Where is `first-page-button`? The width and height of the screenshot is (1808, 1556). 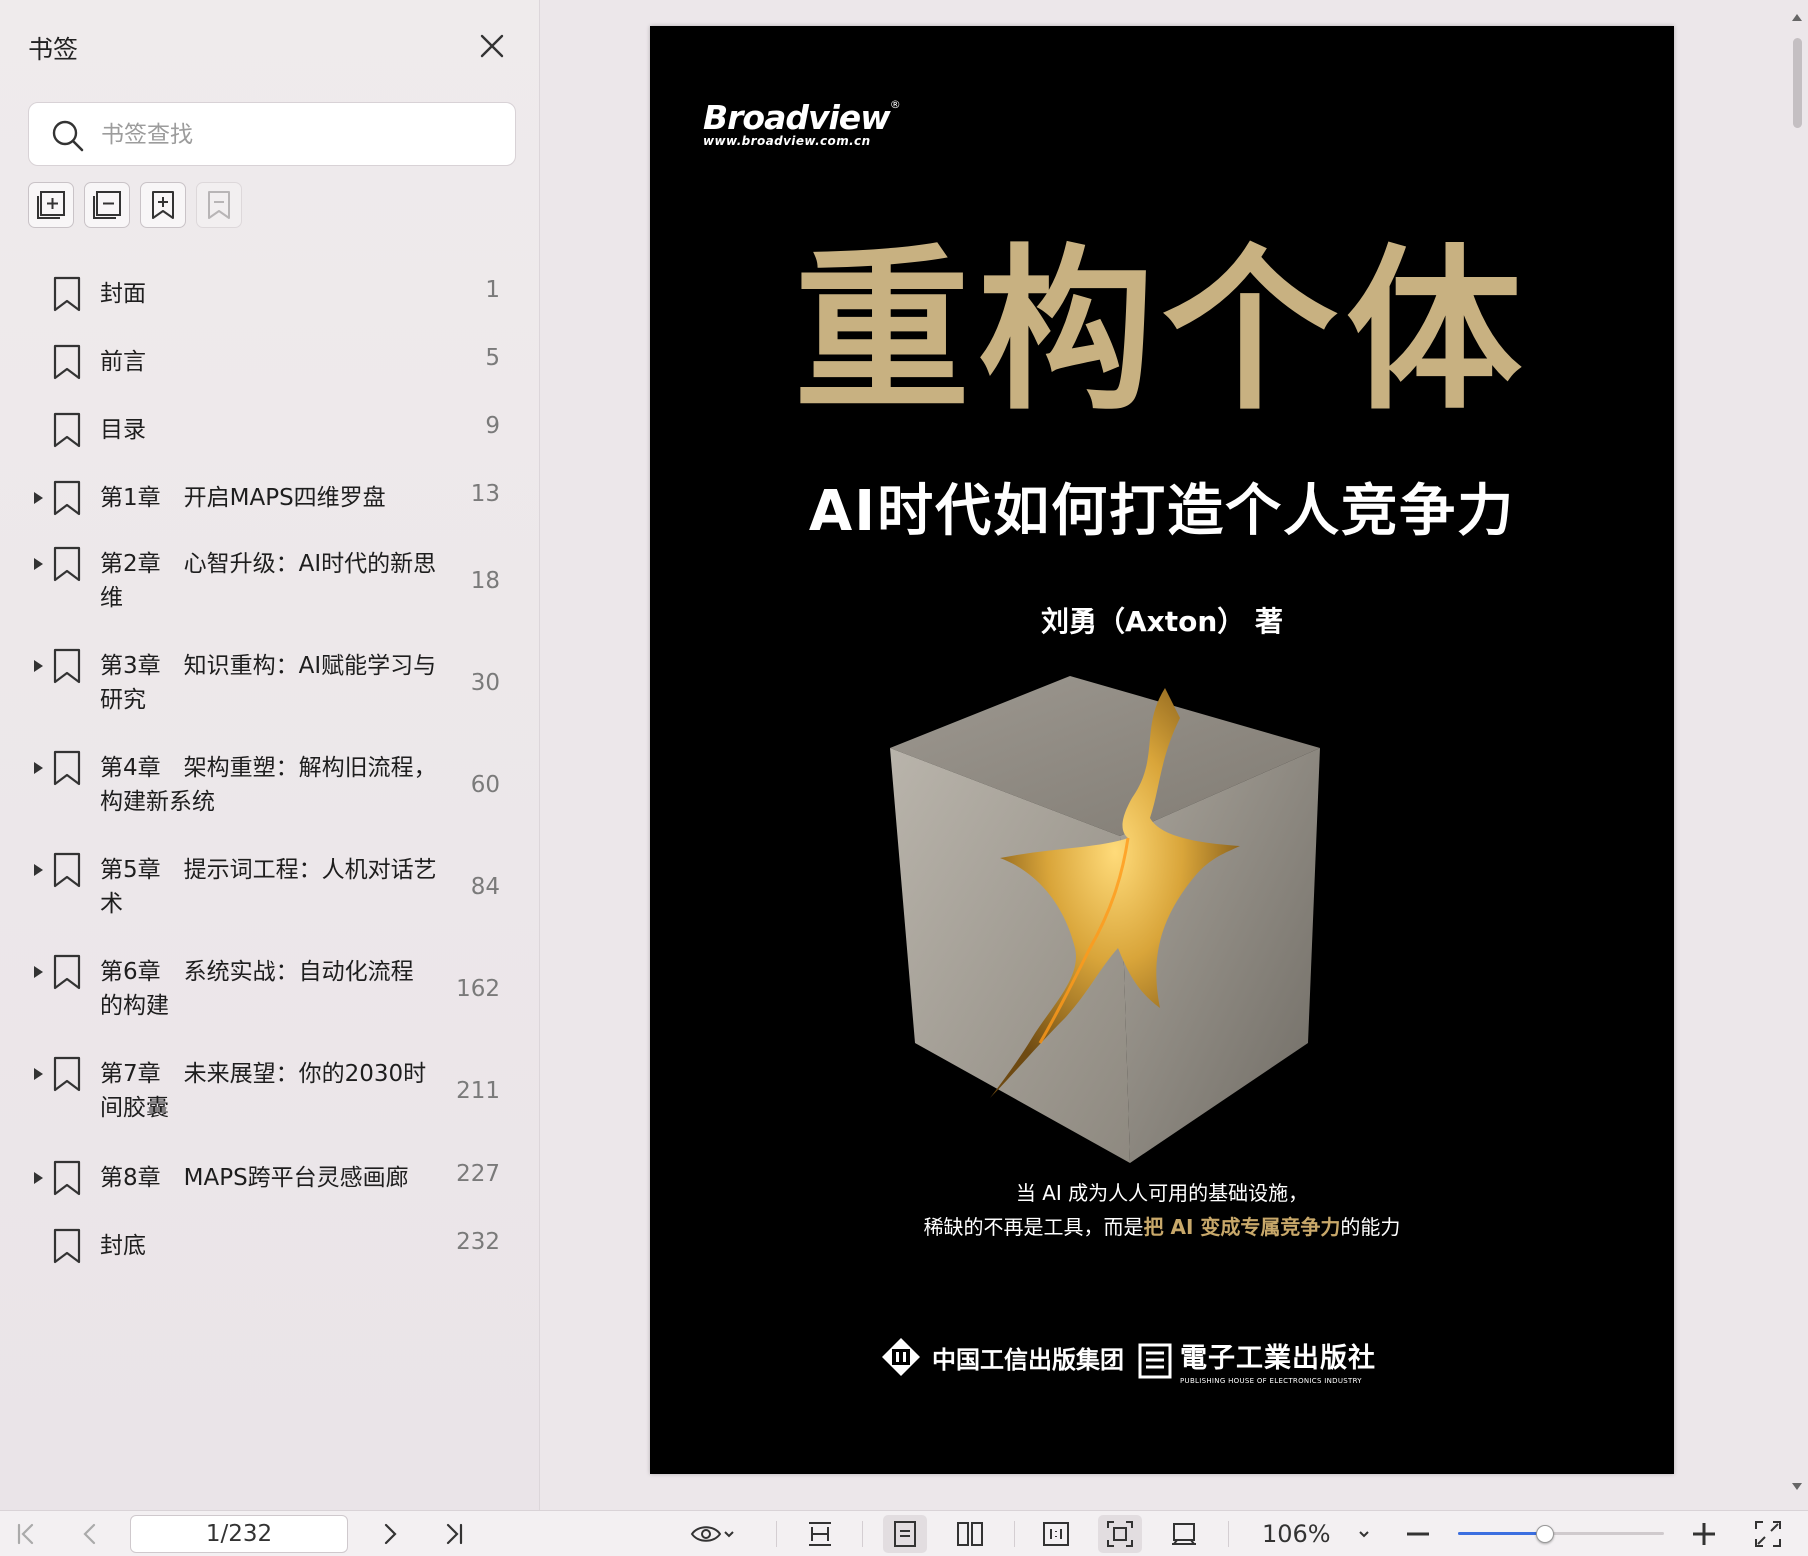
first-page-button is located at coordinates (26, 1534).